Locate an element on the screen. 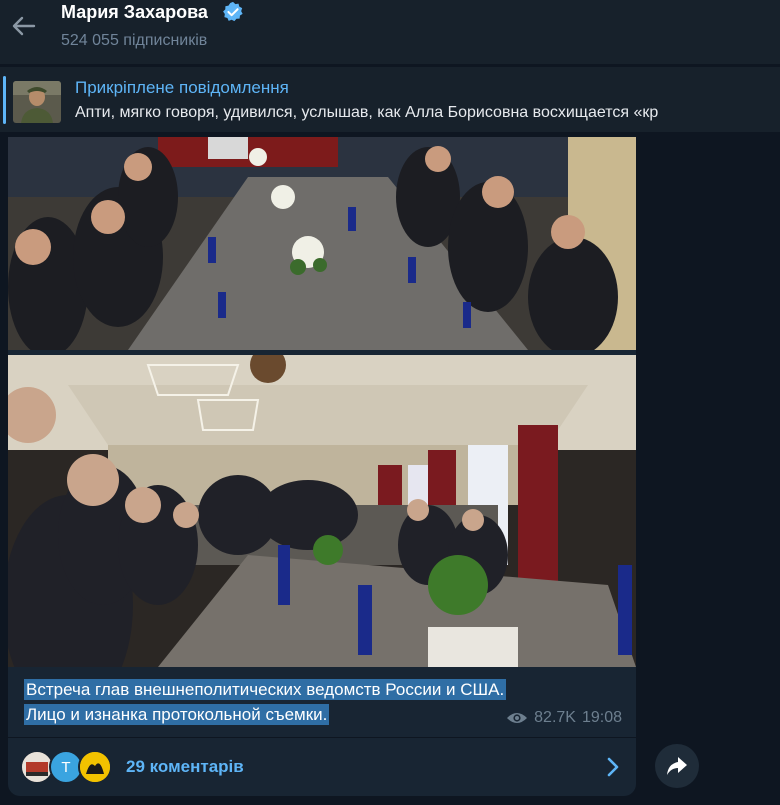 The height and width of the screenshot is (805, 780). chevron-right-icon is located at coordinates (613, 767).